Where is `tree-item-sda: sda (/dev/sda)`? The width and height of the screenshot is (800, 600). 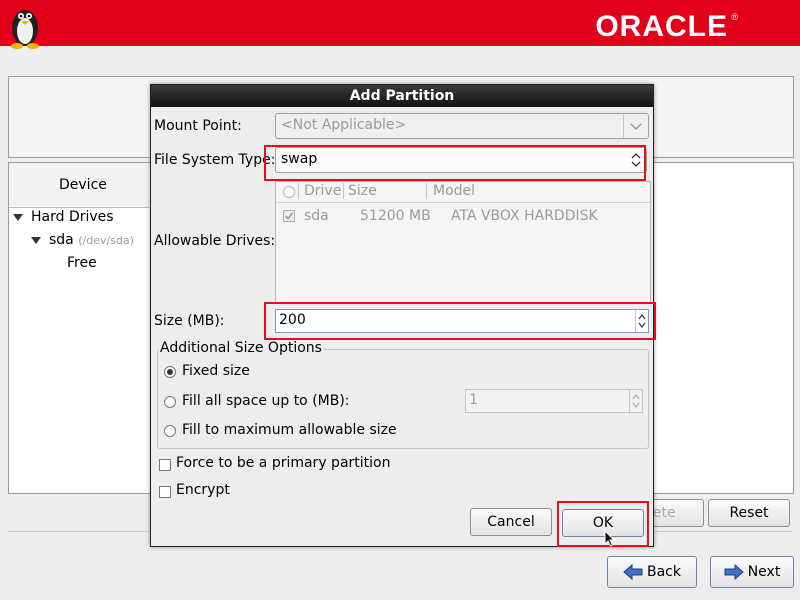 tree-item-sda: sda (/dev/sda) is located at coordinates (82, 240).